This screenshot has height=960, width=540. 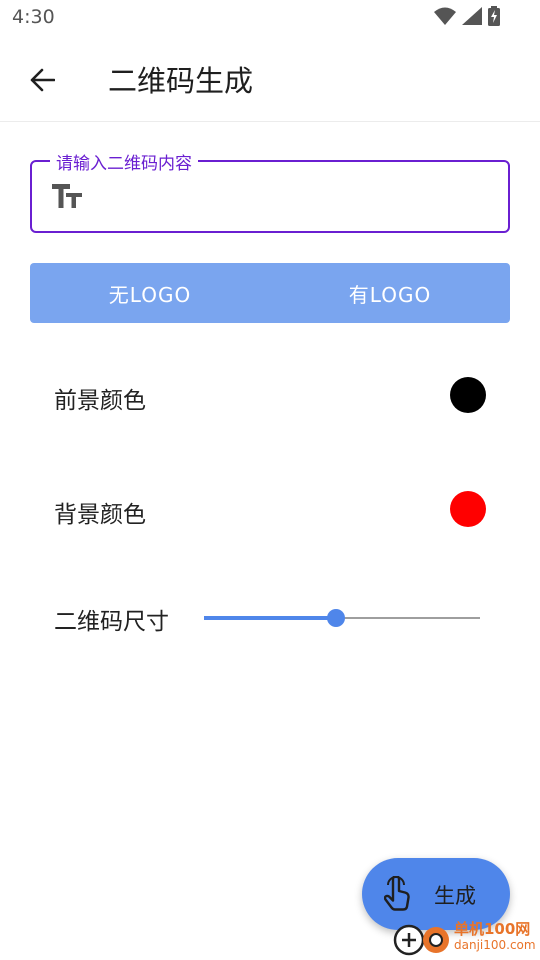 What do you see at coordinates (124, 161) in the screenshot?
I see `qr-content-label: 请输入二维码内容` at bounding box center [124, 161].